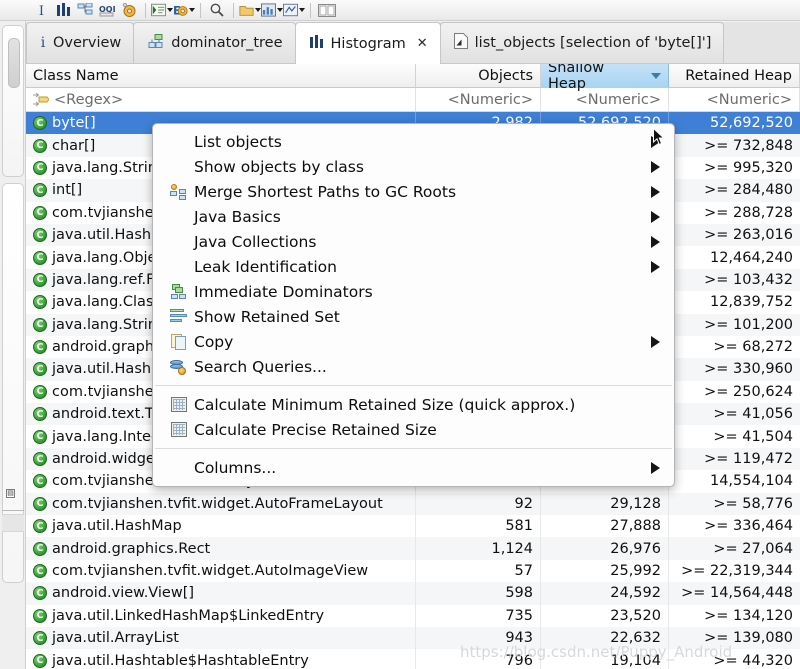  Describe the element at coordinates (753, 347) in the screenshot. I see `cell-retained-heap: >= 68,272` at that location.